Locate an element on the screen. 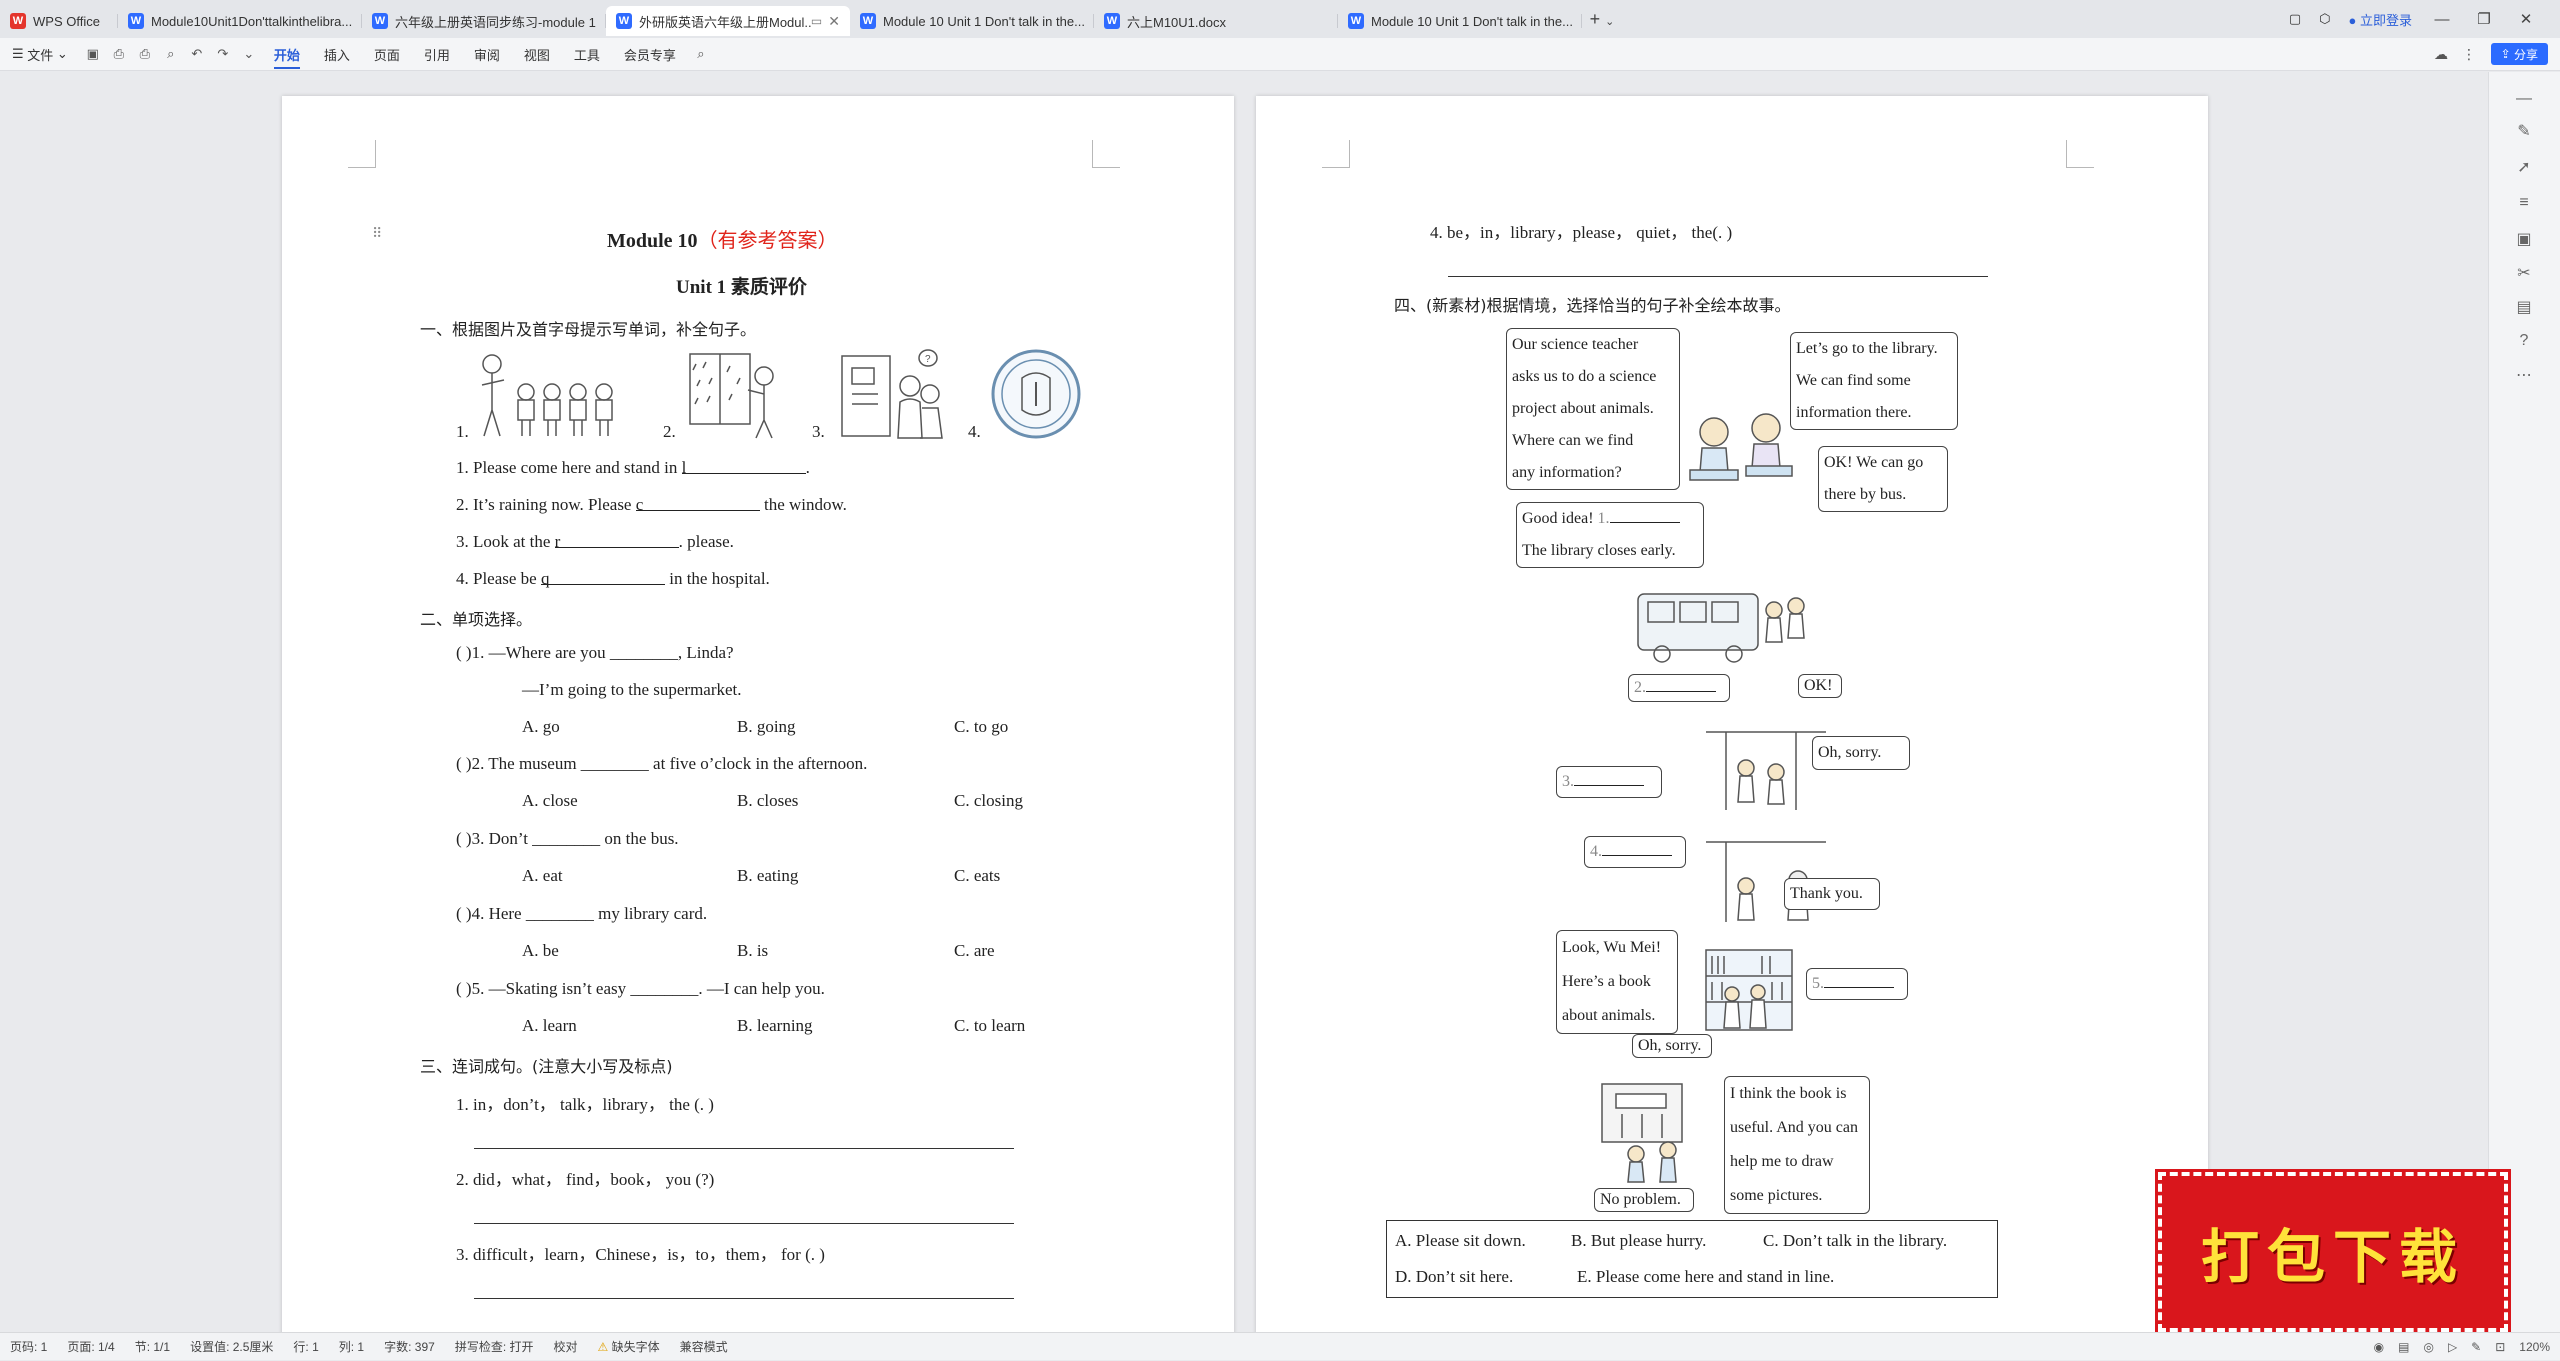 Image resolution: width=2560 pixels, height=1361 pixels. box-icon: ⬡ is located at coordinates (2324, 19).